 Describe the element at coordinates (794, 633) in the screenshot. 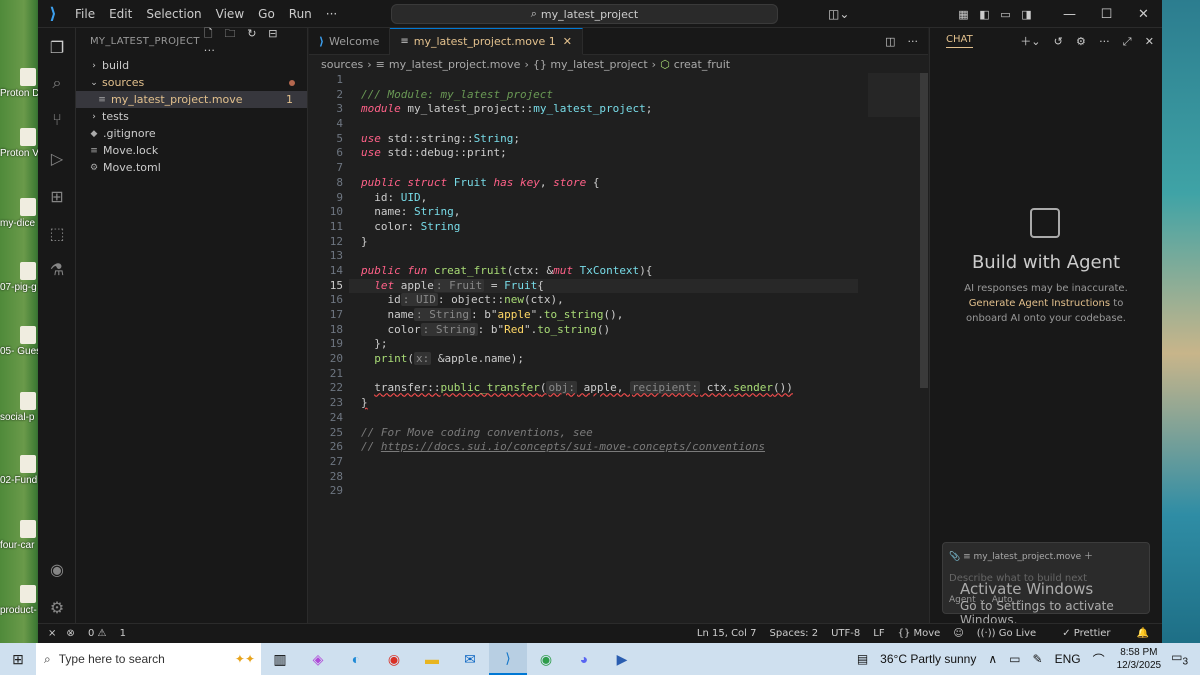

I see `indentation: Spaces: 2` at that location.